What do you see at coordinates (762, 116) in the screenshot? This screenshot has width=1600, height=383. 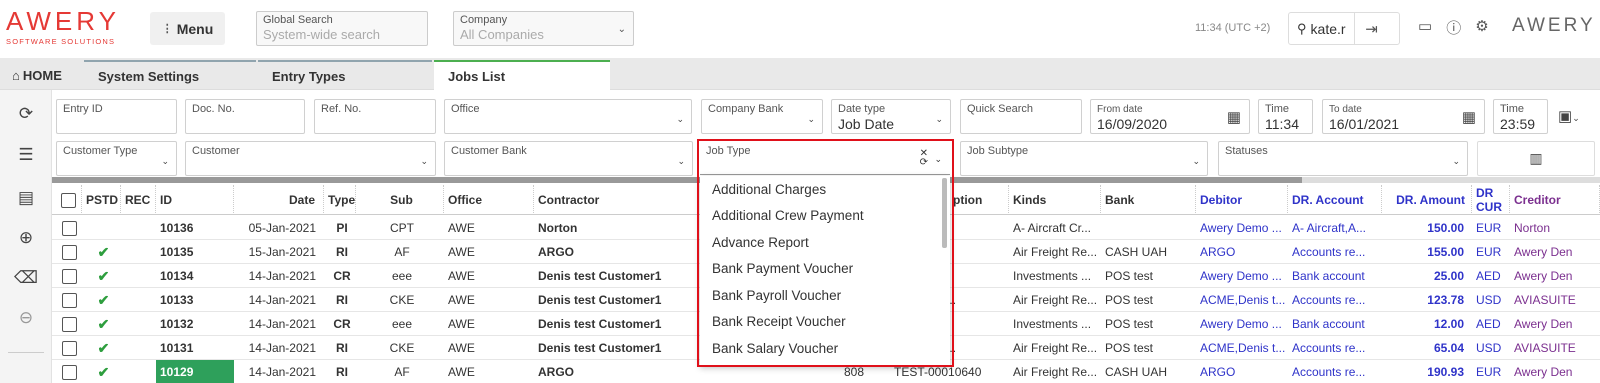 I see `company-bank-select: Company Bank ⌄` at bounding box center [762, 116].